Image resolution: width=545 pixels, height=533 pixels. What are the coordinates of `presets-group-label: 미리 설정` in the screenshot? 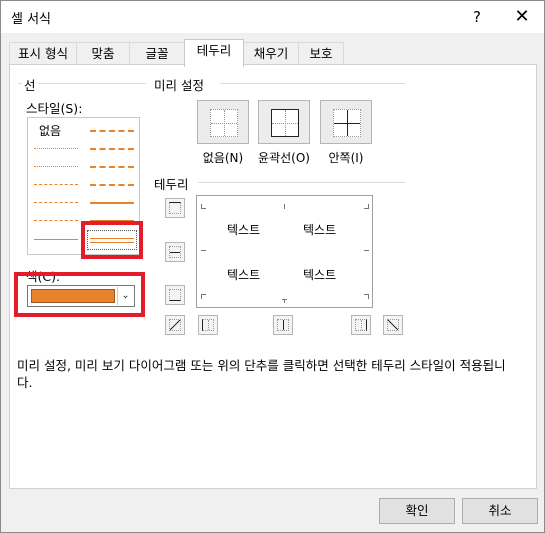 It's located at (179, 84).